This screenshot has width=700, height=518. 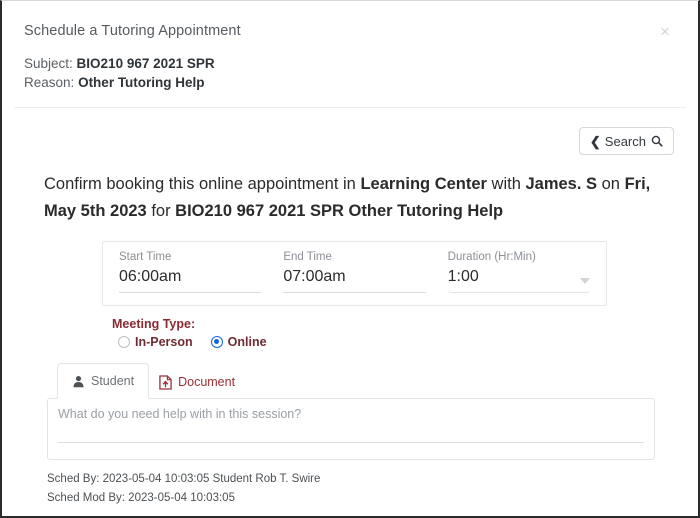 What do you see at coordinates (657, 141) in the screenshot?
I see `search-icon` at bounding box center [657, 141].